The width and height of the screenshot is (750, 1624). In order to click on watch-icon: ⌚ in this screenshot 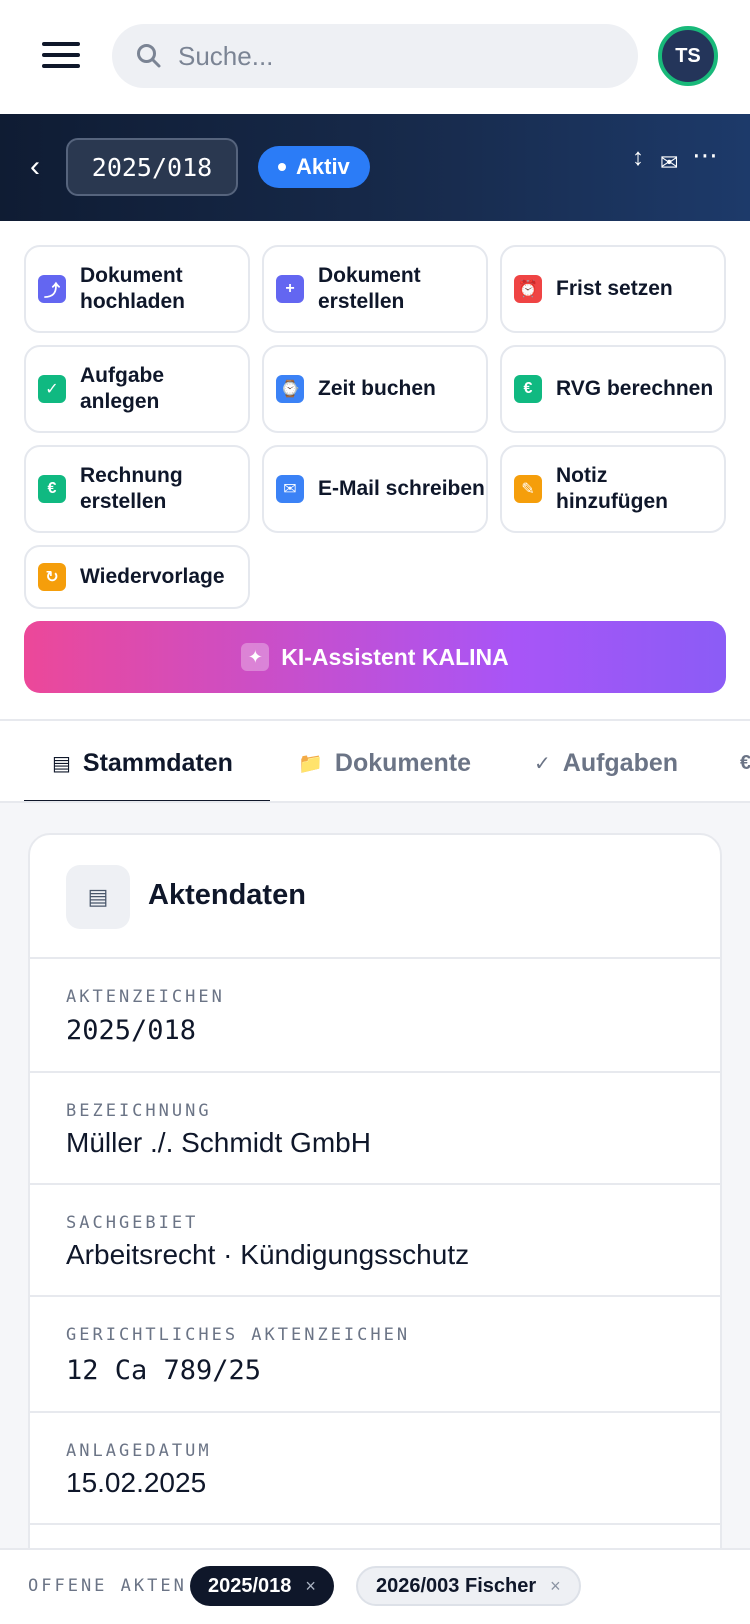, I will do `click(290, 389)`.